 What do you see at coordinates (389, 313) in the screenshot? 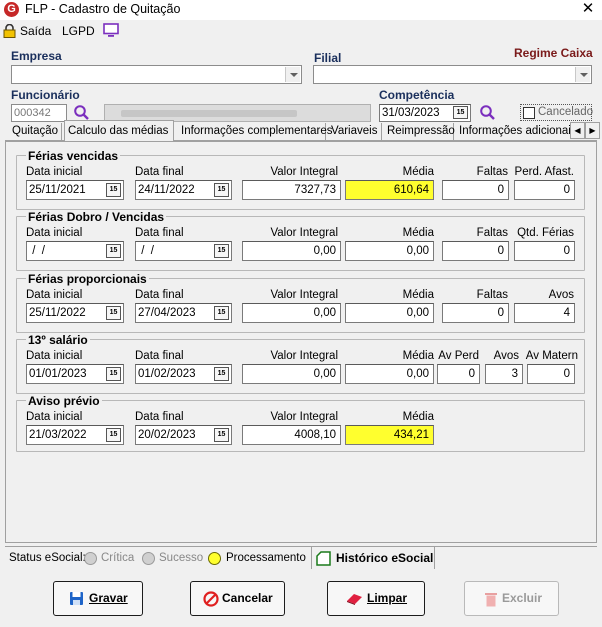
I see `ferias-proporcionais-media: 0,00` at bounding box center [389, 313].